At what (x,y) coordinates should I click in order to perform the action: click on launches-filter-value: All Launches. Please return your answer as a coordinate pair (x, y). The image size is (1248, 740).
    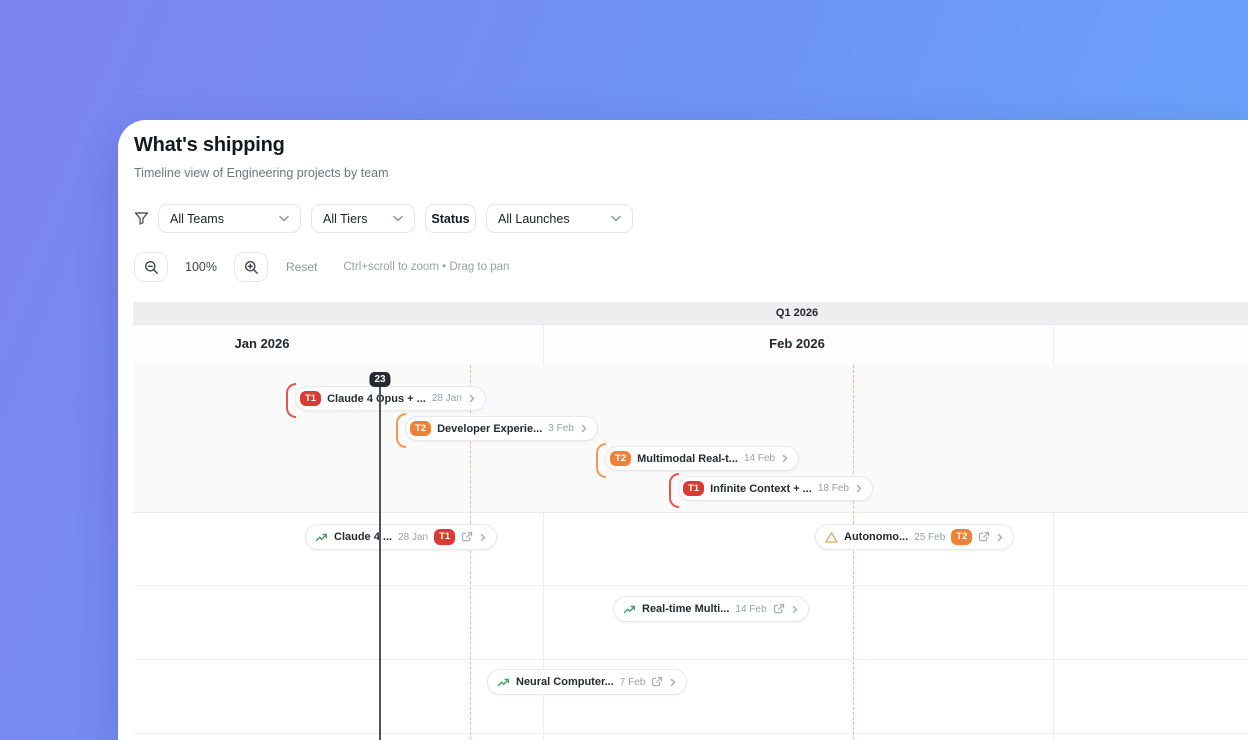
    Looking at the image, I should click on (534, 218).